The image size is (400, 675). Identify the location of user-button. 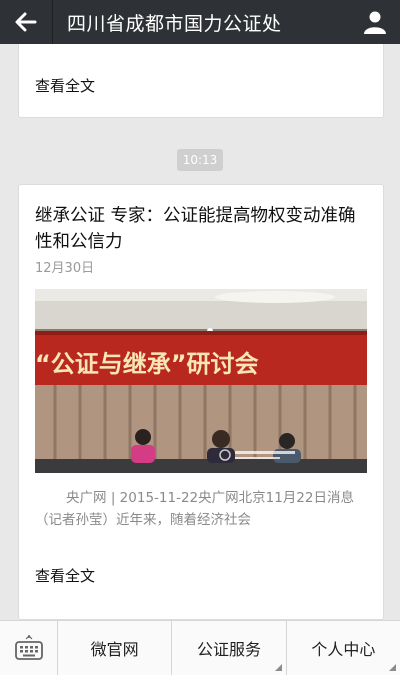
(375, 22).